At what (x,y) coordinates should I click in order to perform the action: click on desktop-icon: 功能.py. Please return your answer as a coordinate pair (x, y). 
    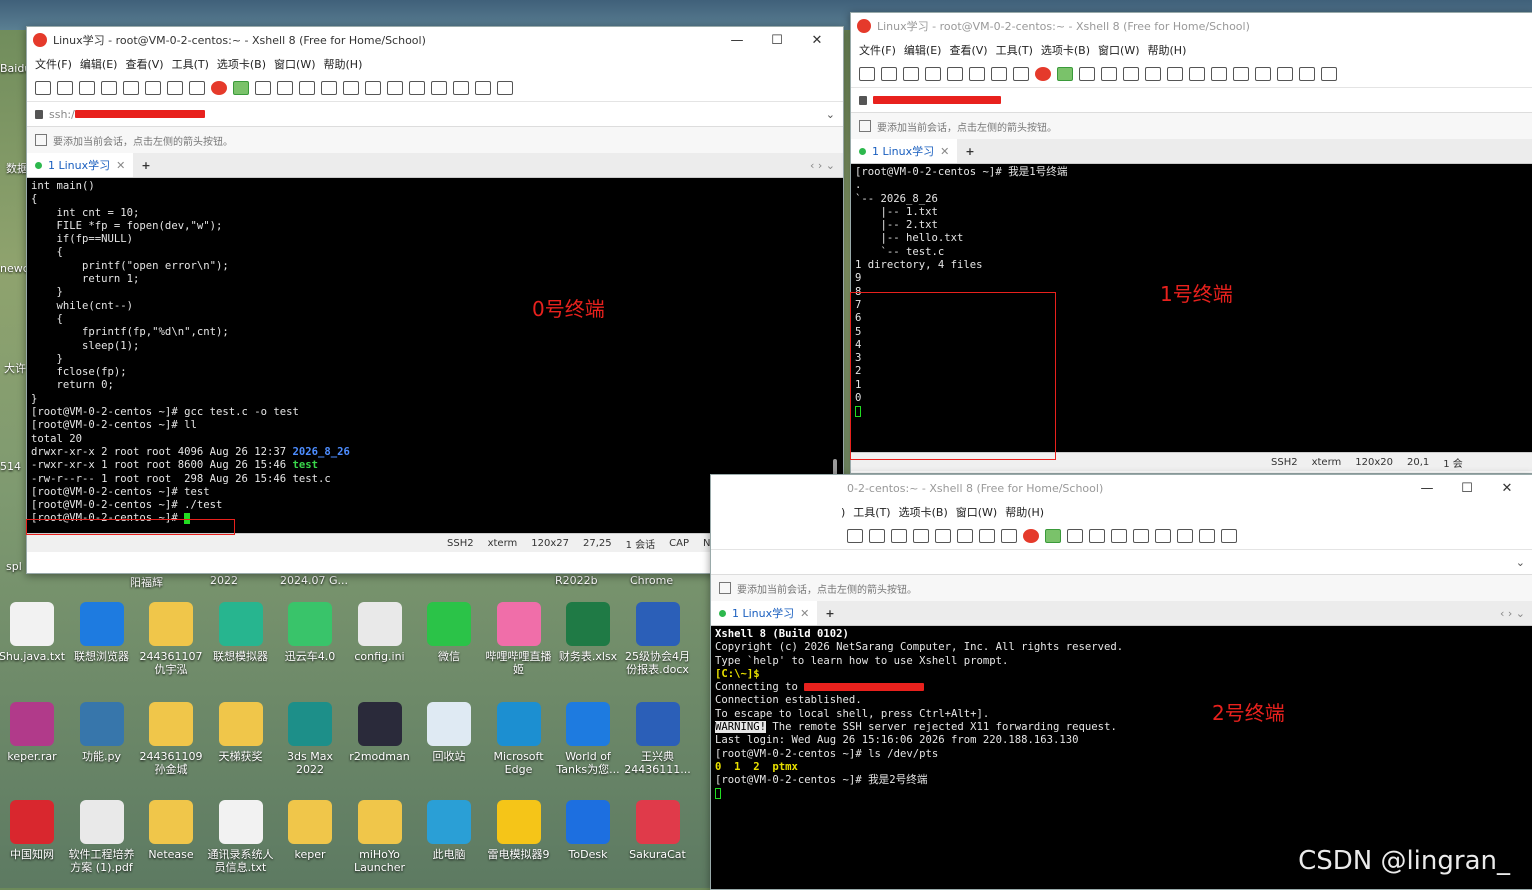
    Looking at the image, I should click on (102, 732).